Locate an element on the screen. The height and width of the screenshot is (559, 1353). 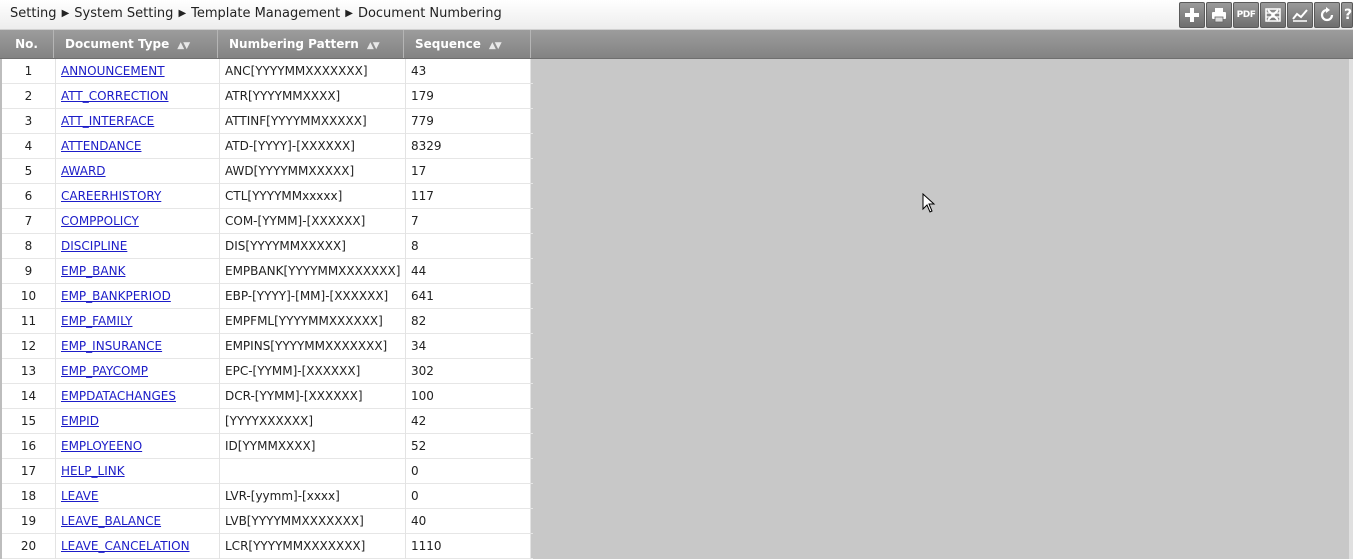
column-header-document-type: Document Type ▲▼ is located at coordinates (136, 44).